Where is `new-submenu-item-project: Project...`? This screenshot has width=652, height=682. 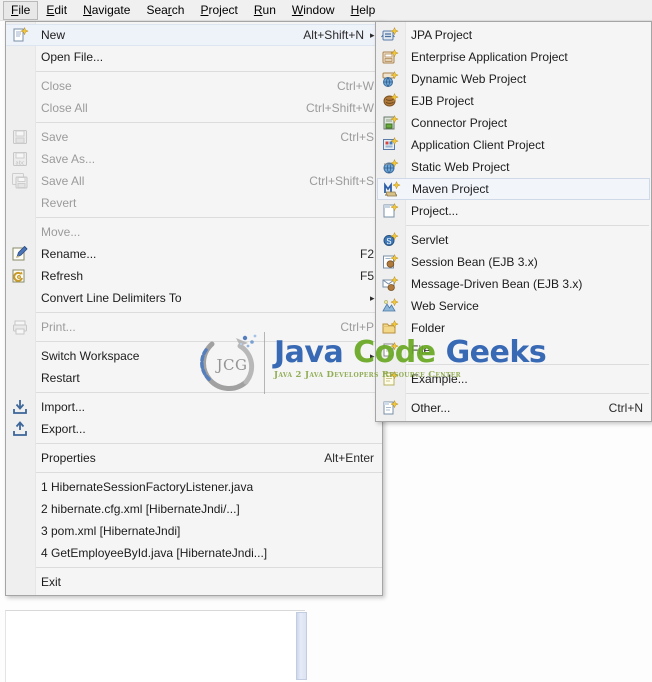
new-submenu-item-project: Project... is located at coordinates (513, 211).